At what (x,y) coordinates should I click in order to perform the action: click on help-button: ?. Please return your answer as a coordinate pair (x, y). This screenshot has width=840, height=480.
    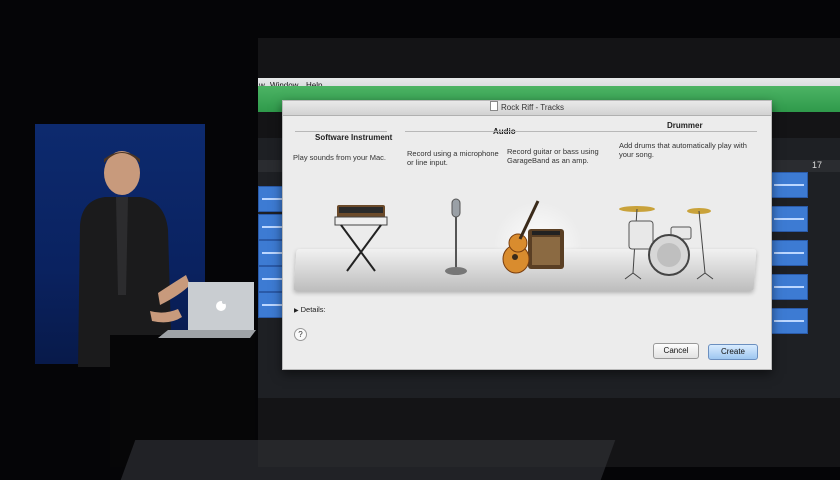
    Looking at the image, I should click on (300, 334).